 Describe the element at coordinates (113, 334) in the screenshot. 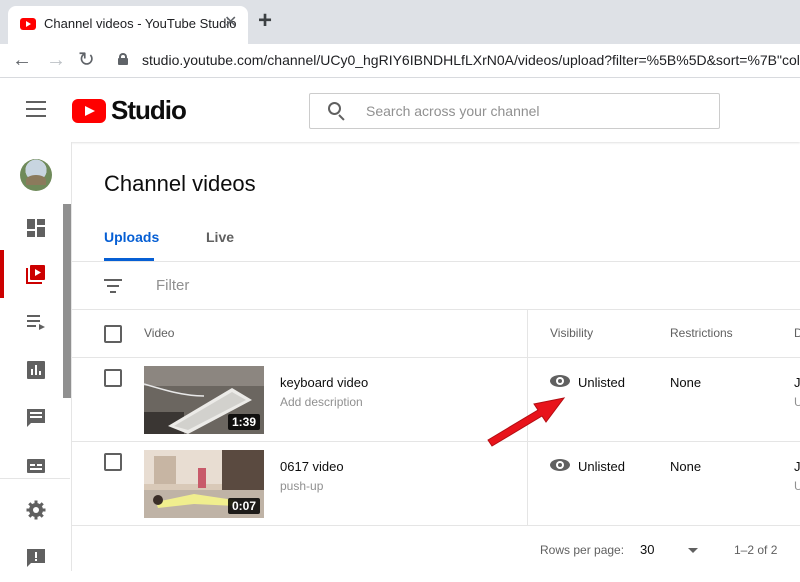

I see `select-all-checkbox` at that location.